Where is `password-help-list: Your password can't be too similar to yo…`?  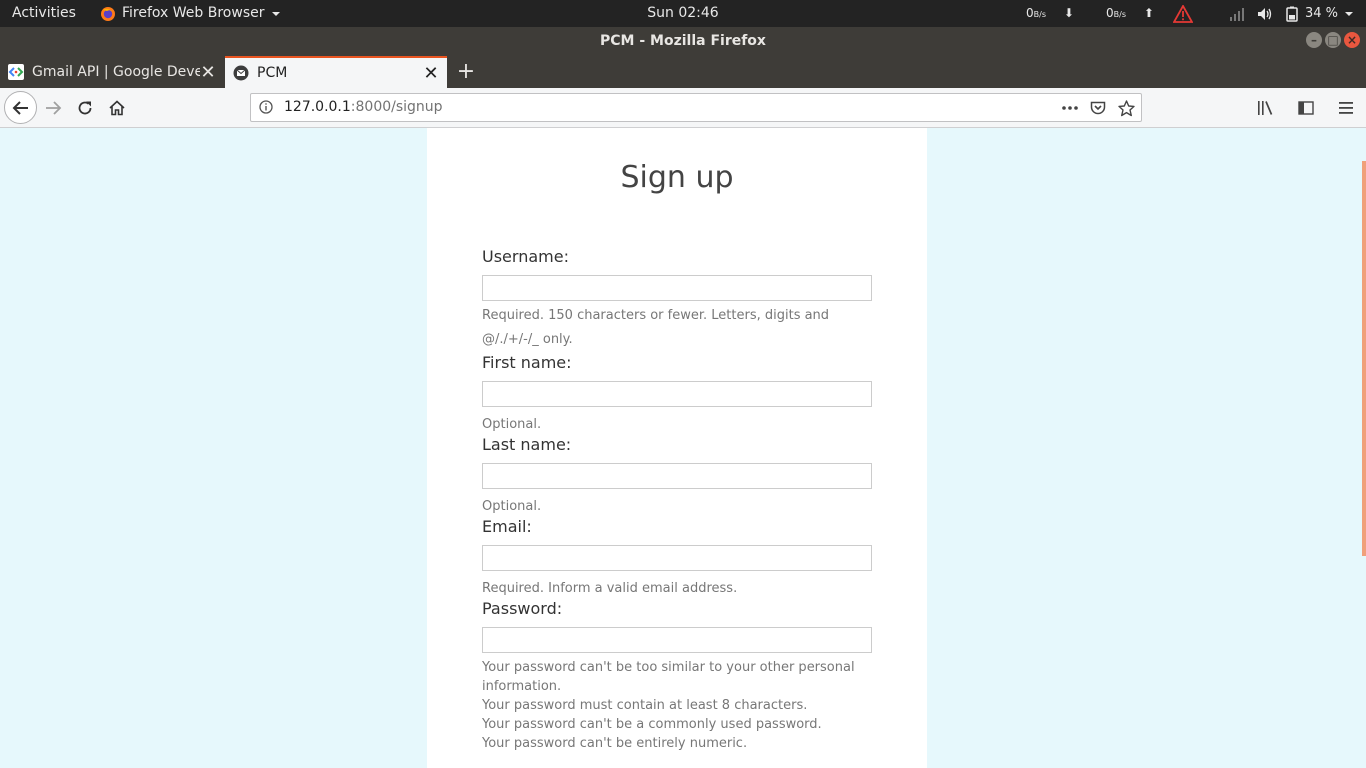
password-help-list: Your password can't be too similar to yo… is located at coordinates (677, 705).